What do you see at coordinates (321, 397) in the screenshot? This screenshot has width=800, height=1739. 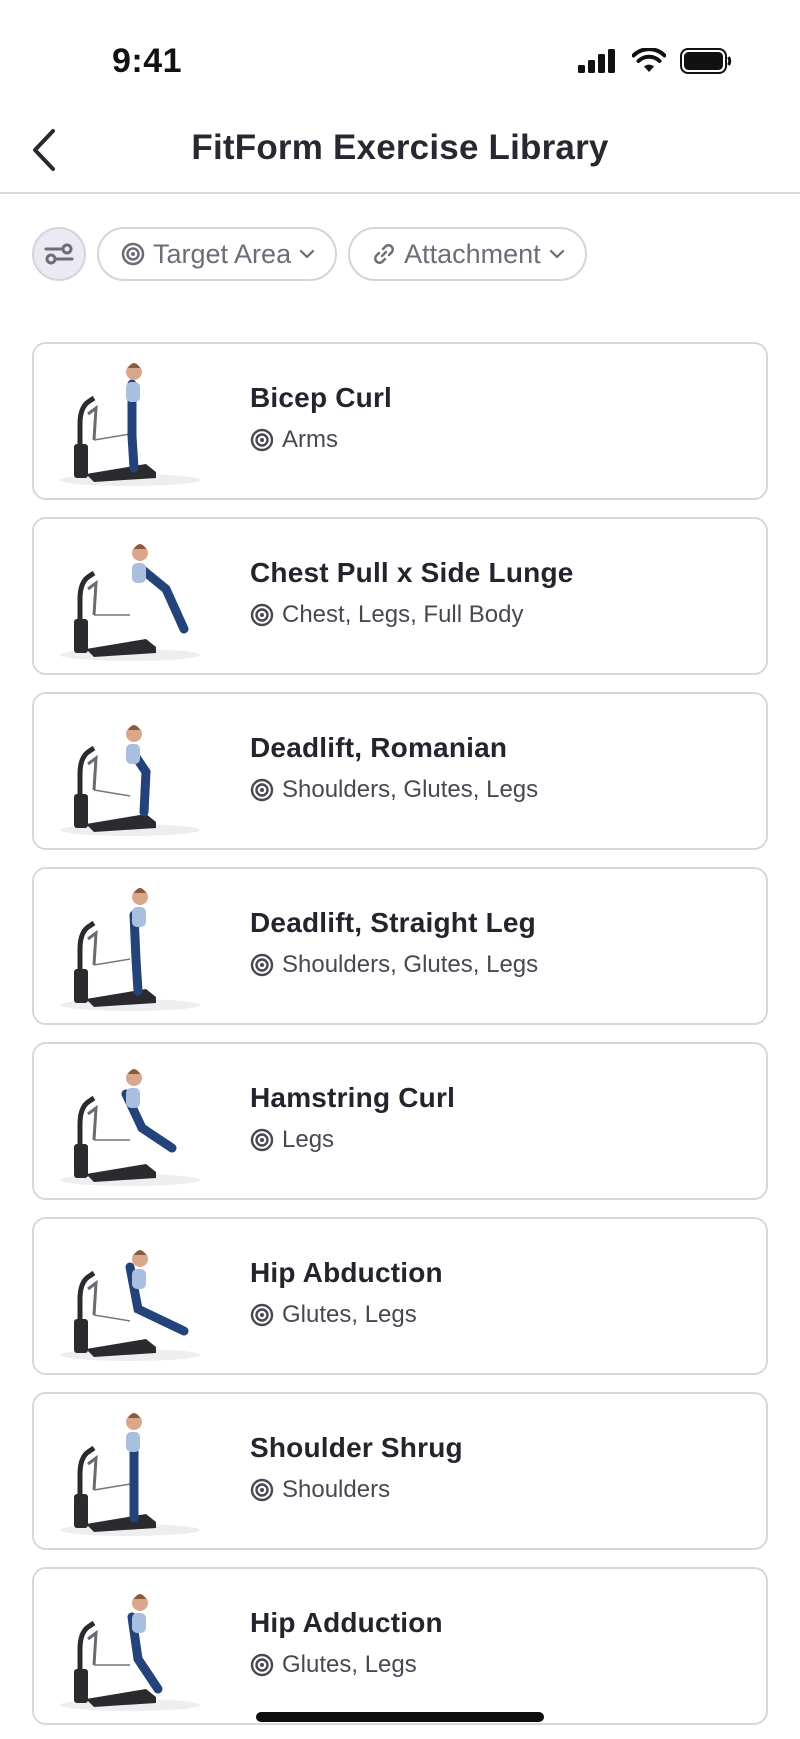 I see `exercise-name: Bicep Curl` at bounding box center [321, 397].